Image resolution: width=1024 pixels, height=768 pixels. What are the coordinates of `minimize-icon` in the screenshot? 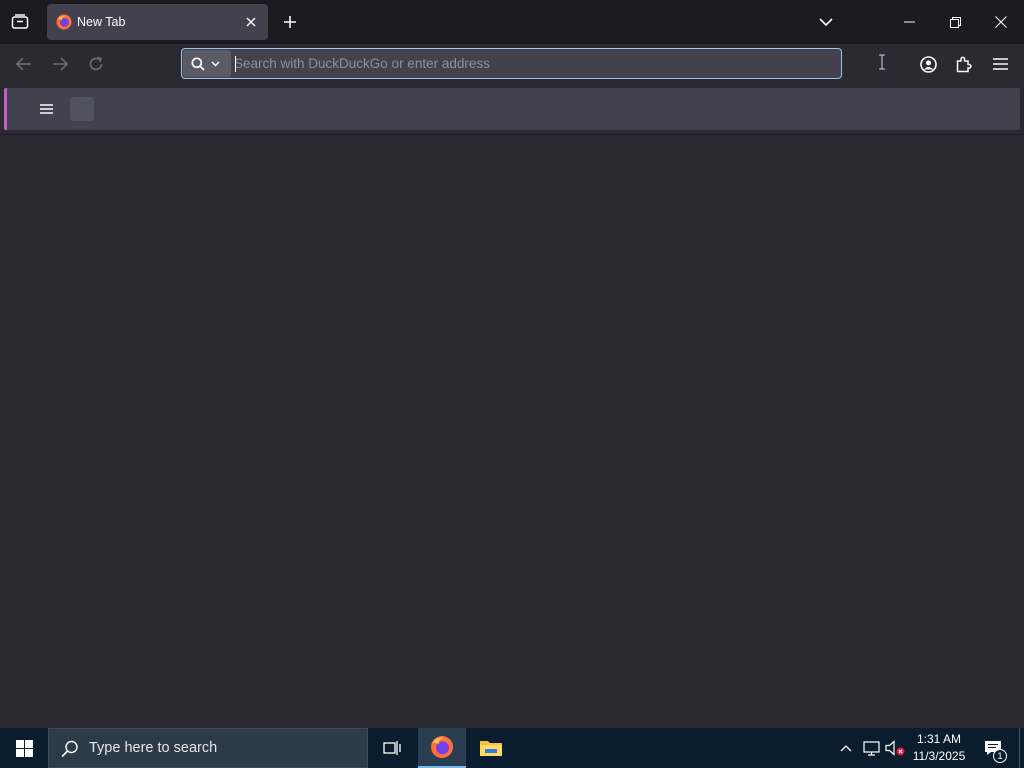 It's located at (909, 22).